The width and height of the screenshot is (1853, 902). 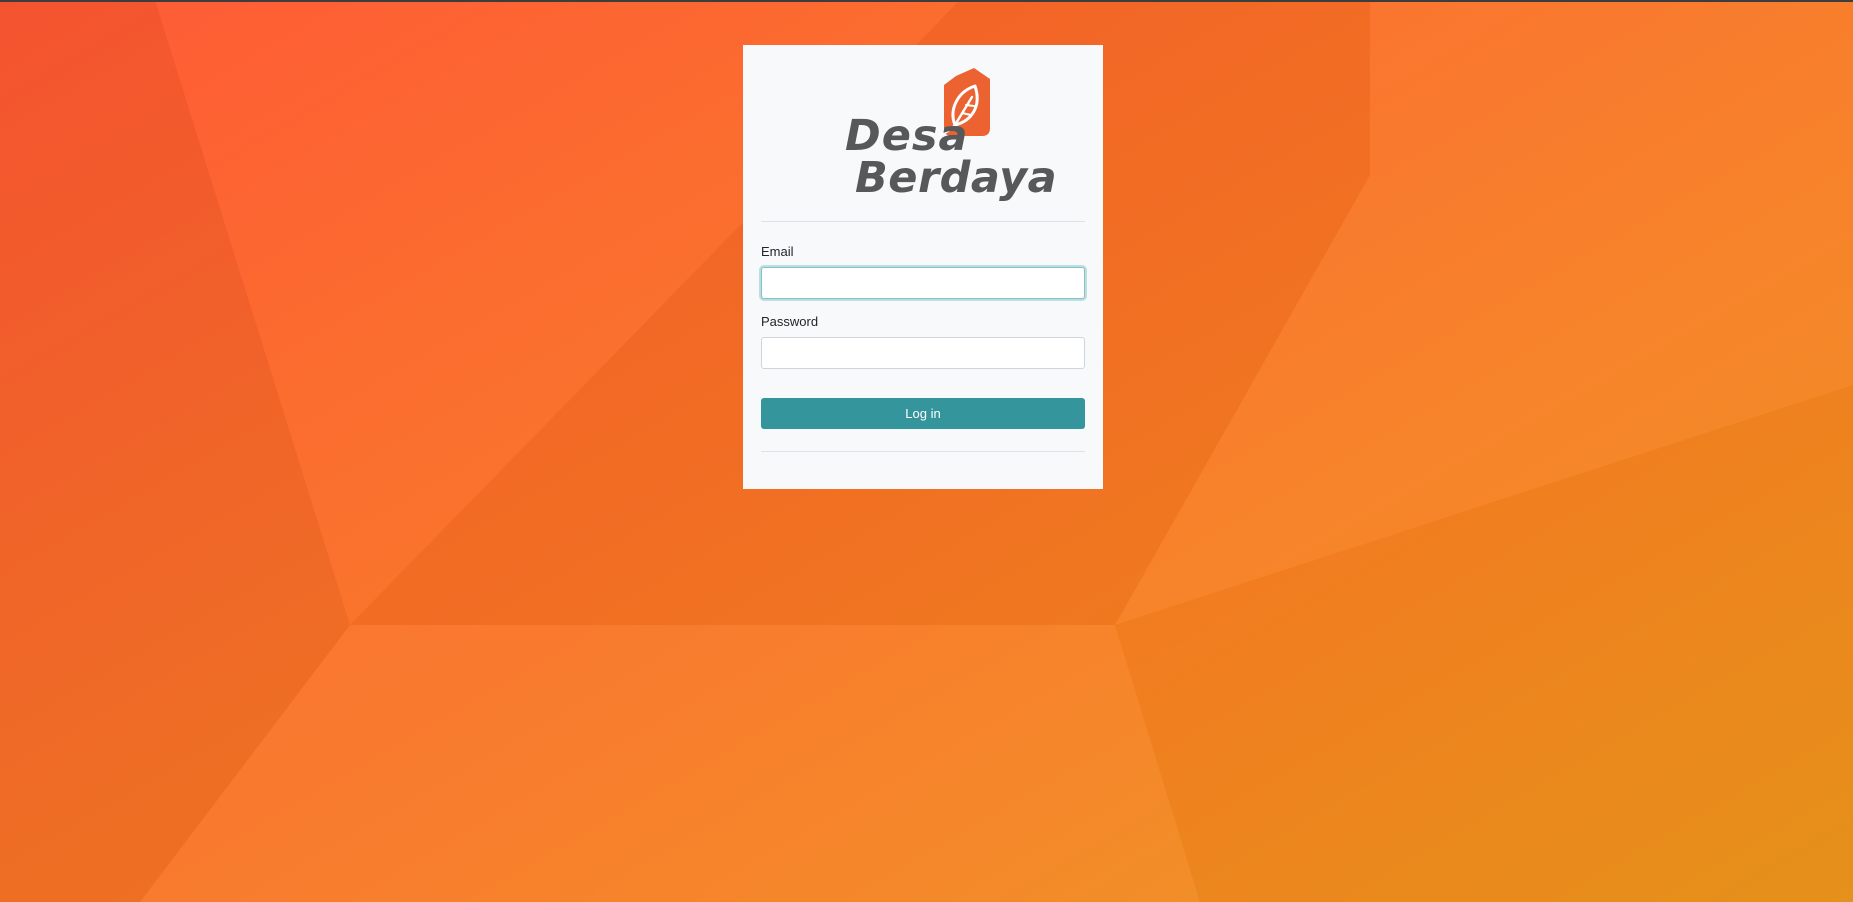 I want to click on email-input, so click(x=923, y=283).